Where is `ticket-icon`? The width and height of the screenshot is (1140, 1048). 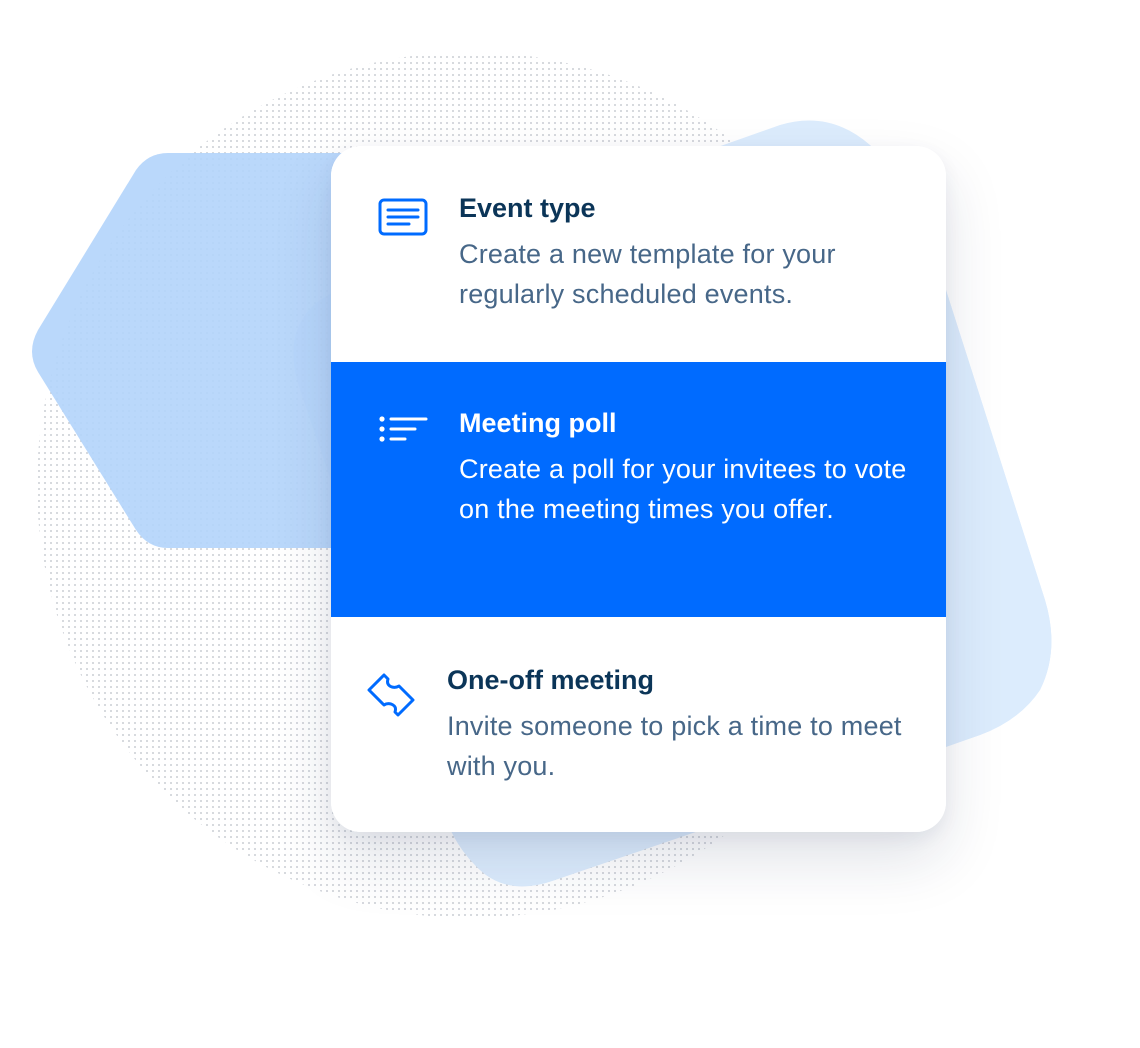 ticket-icon is located at coordinates (391, 697).